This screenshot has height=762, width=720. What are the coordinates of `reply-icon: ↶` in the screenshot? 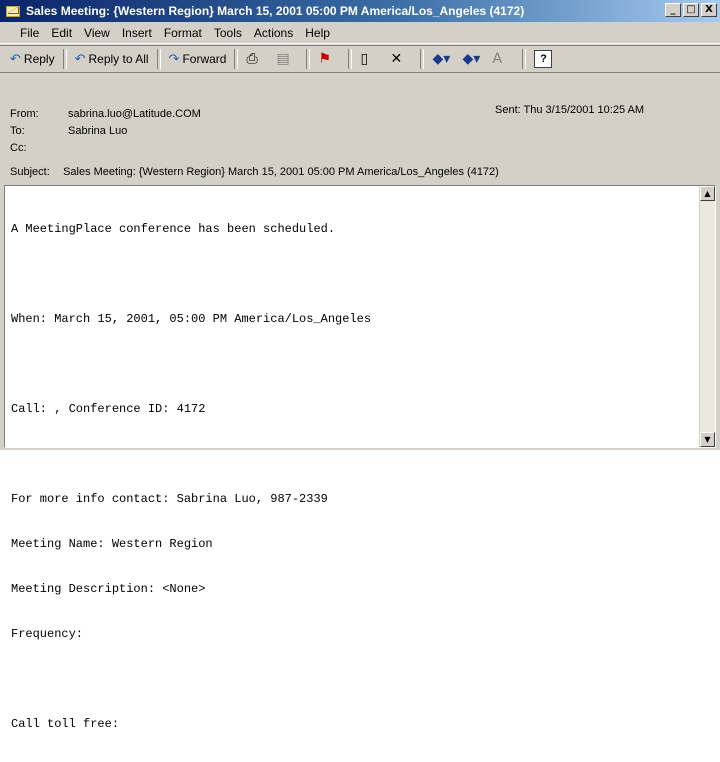 It's located at (15, 59).